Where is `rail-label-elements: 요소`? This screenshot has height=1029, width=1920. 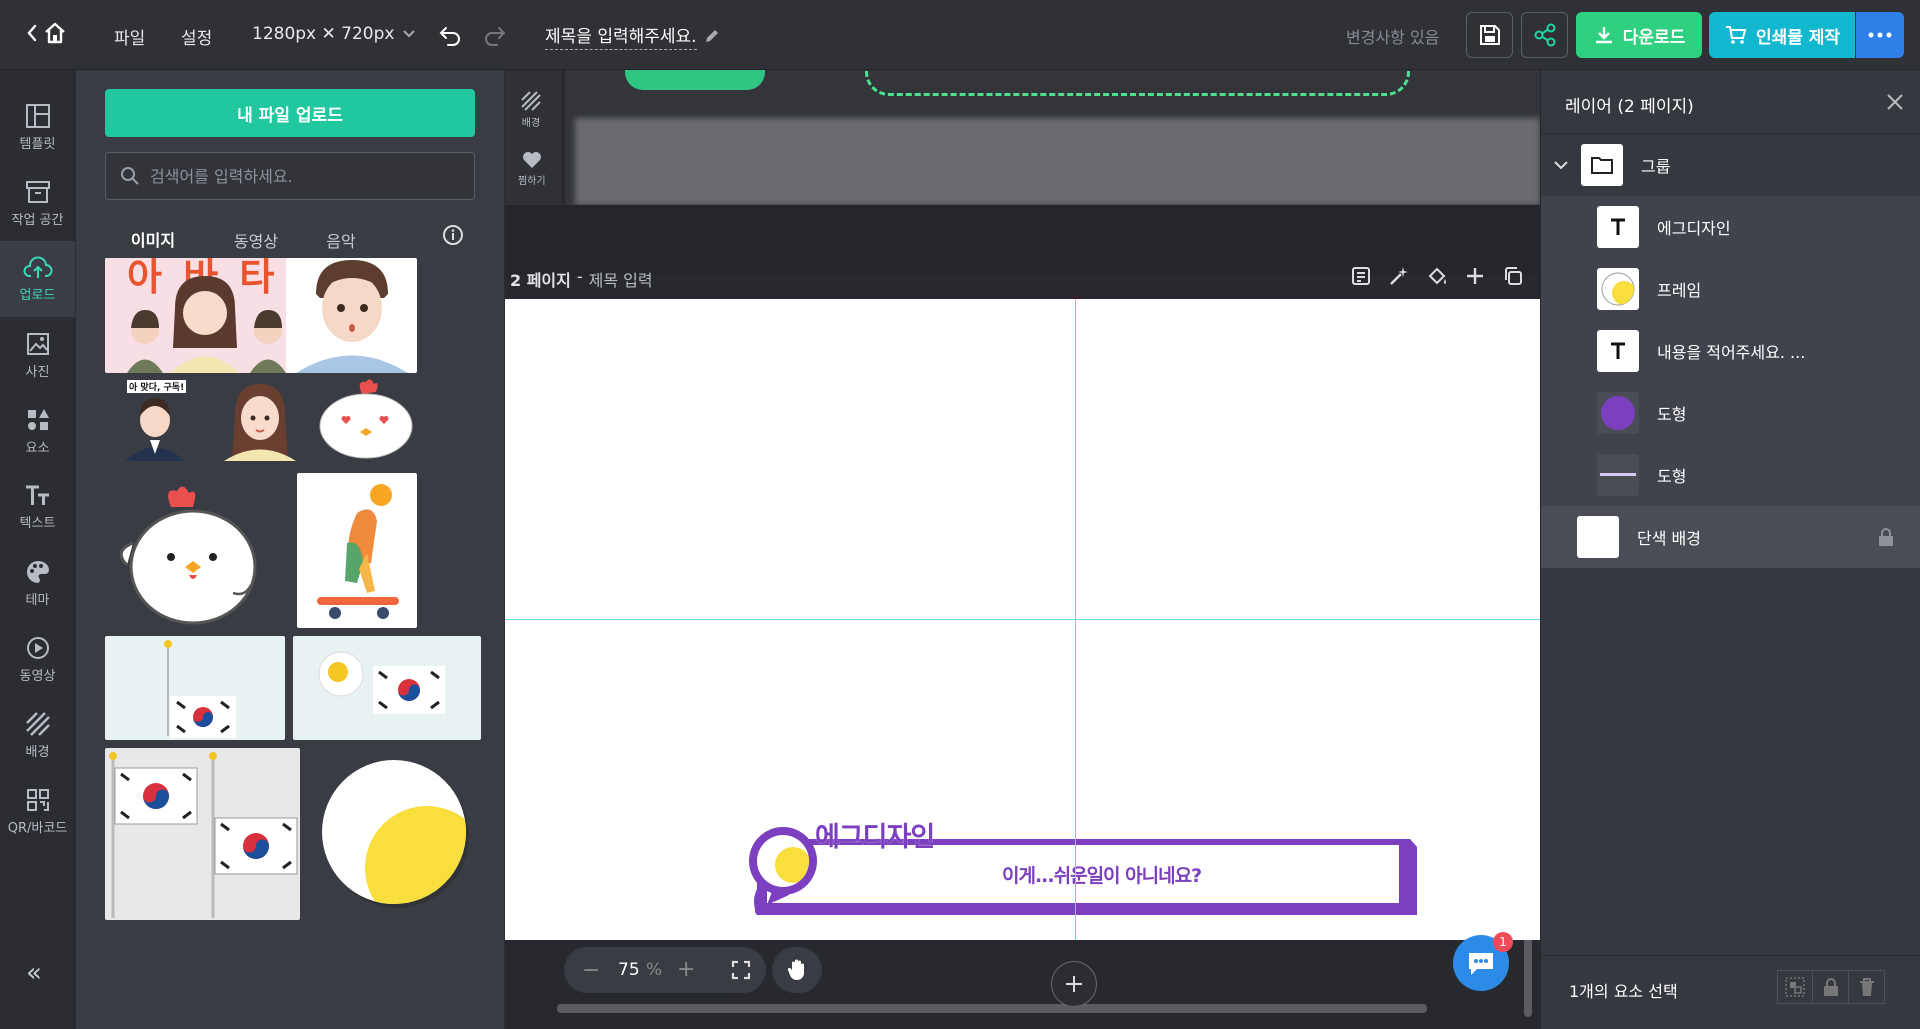
rail-label-elements: 요소 is located at coordinates (37, 448).